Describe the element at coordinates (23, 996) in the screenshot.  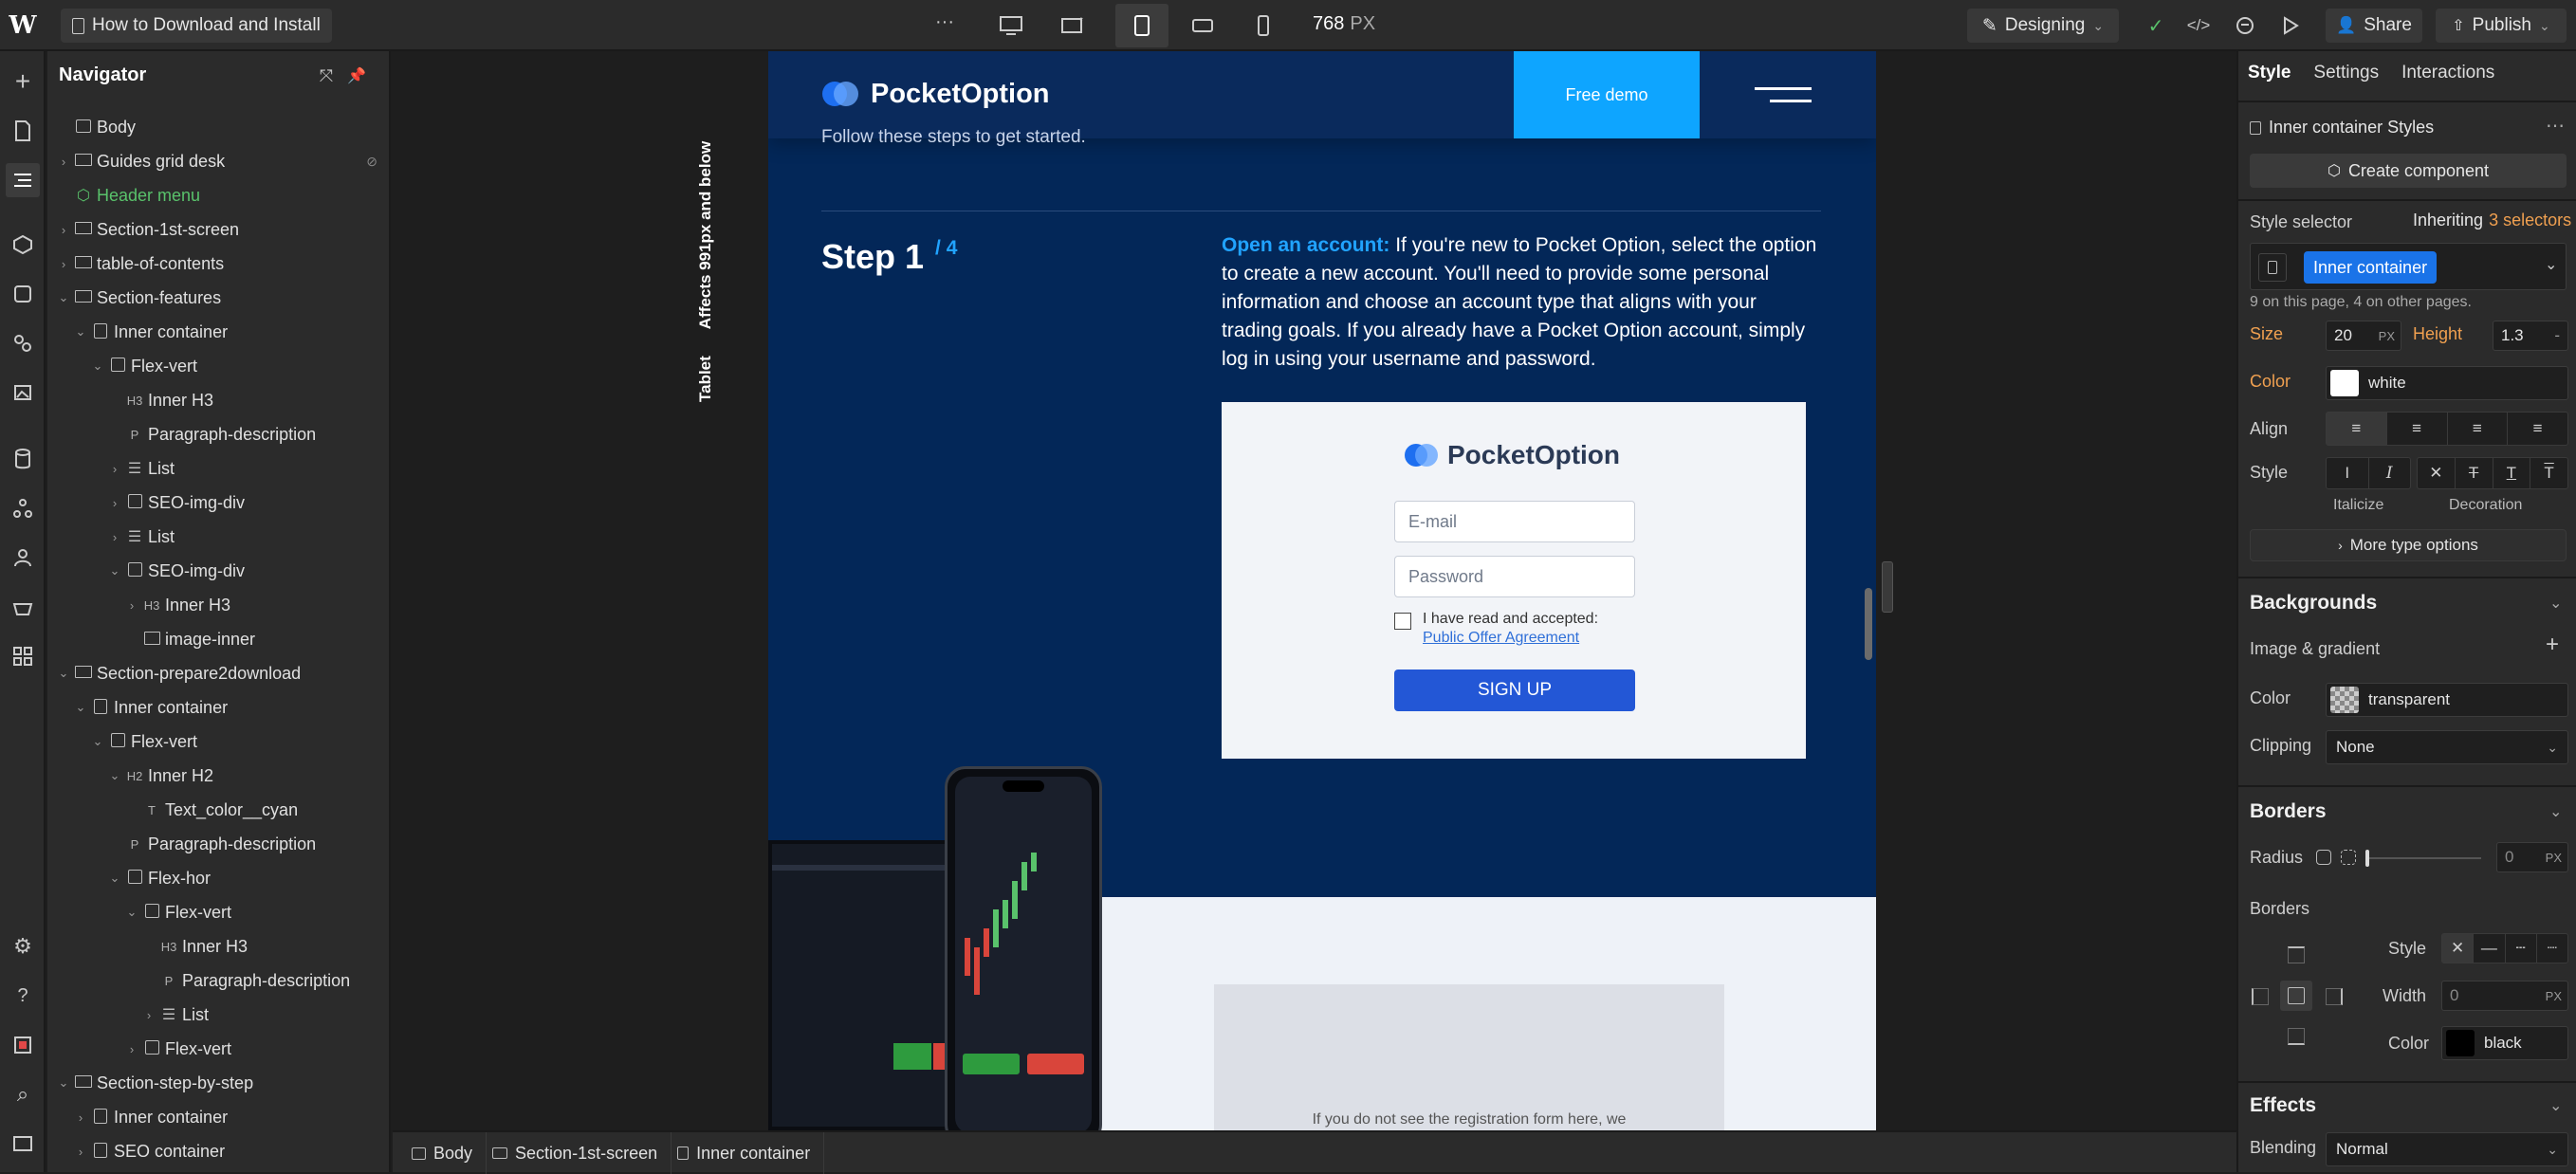
I see `help-icon: ?` at that location.